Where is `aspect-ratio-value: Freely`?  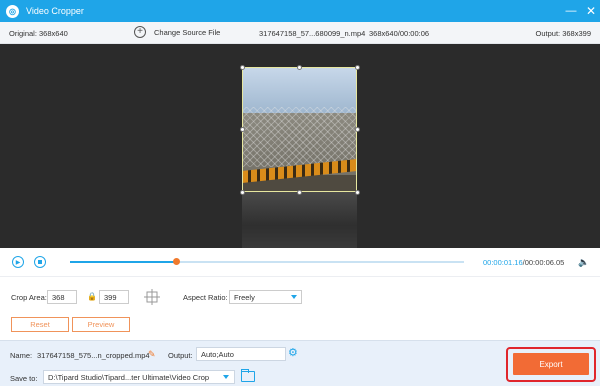
aspect-ratio-value: Freely is located at coordinates (244, 297).